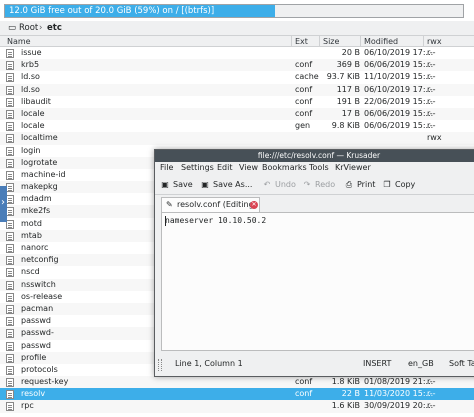 The image size is (474, 417). I want to click on file-size: 22 B, so click(350, 394).